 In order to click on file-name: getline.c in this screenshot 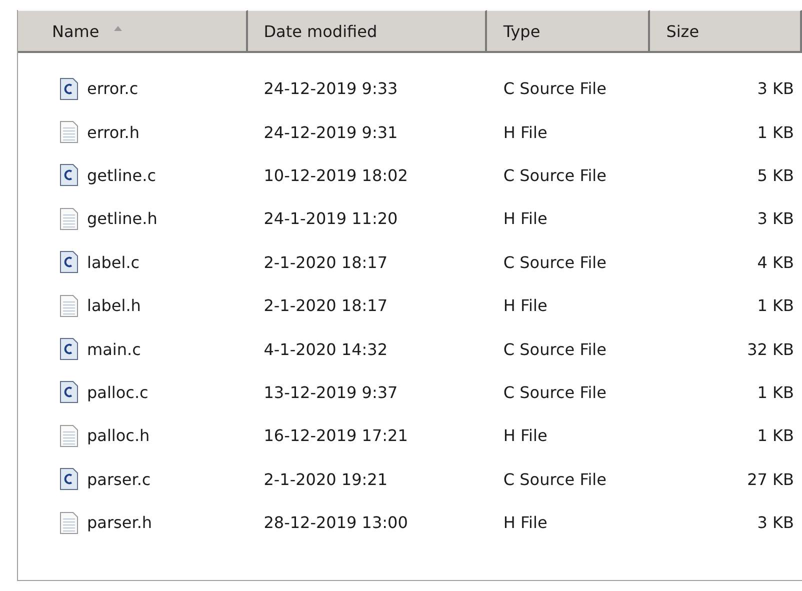, I will do `click(121, 175)`.